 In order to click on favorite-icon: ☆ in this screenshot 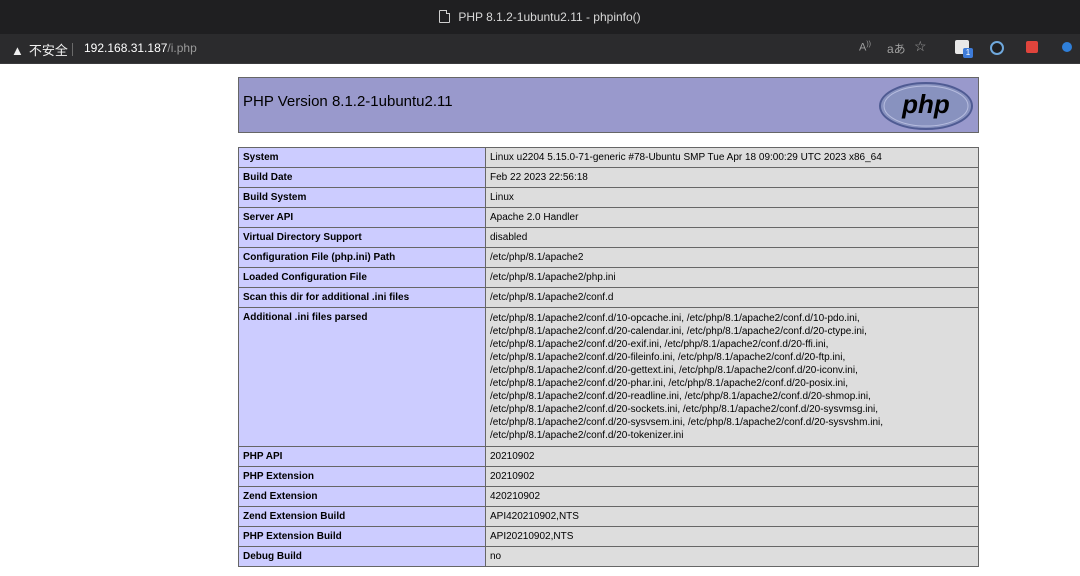, I will do `click(920, 46)`.